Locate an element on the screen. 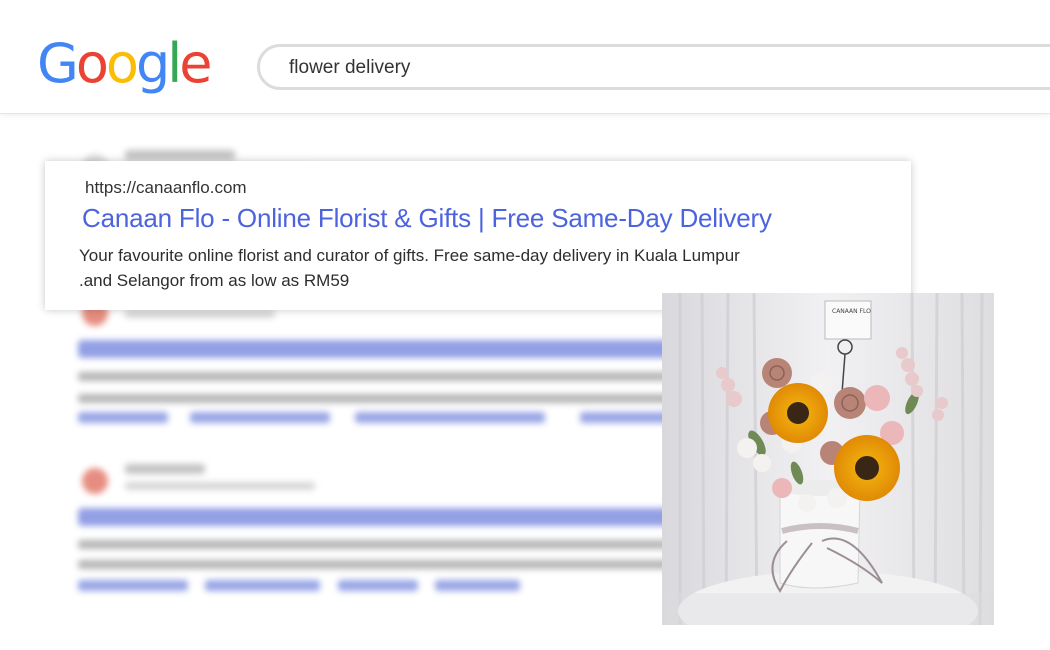  logo-letter: l is located at coordinates (174, 63).